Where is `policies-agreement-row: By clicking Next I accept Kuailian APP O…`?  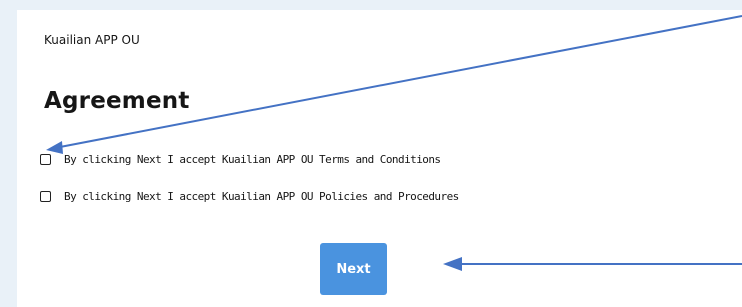 policies-agreement-row: By clicking Next I accept Kuailian APP O… is located at coordinates (249, 196).